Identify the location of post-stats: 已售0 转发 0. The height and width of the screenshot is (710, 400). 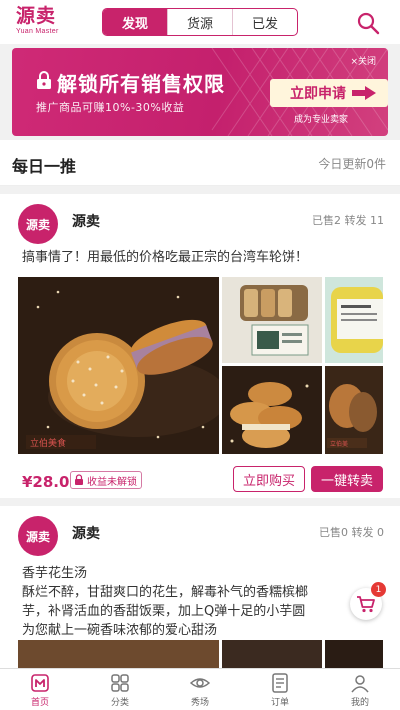
(351, 532).